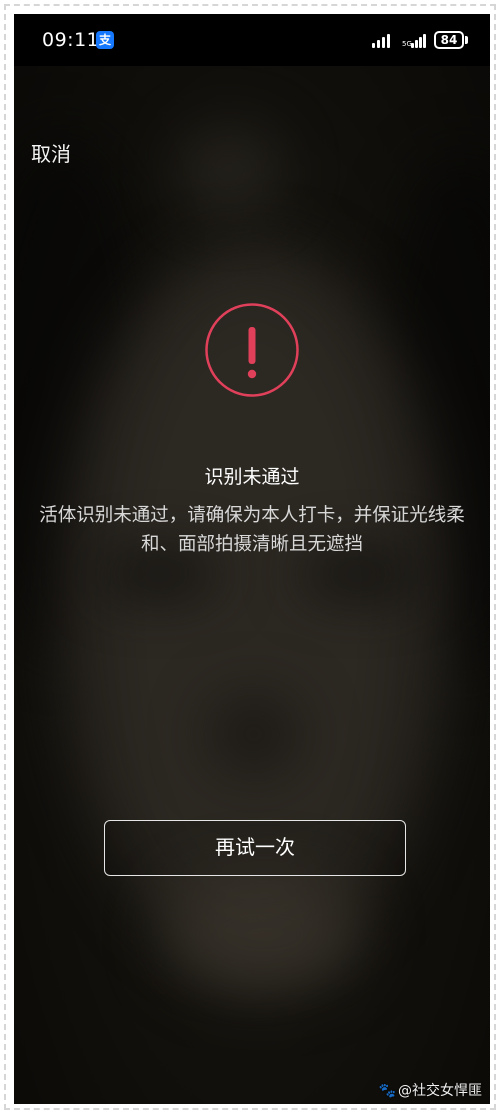  What do you see at coordinates (252, 530) in the screenshot?
I see `alert-message: 活体识别未通过，请确保为本人打卡，并保证光线柔和、面部拍摄清晰且无遮挡` at bounding box center [252, 530].